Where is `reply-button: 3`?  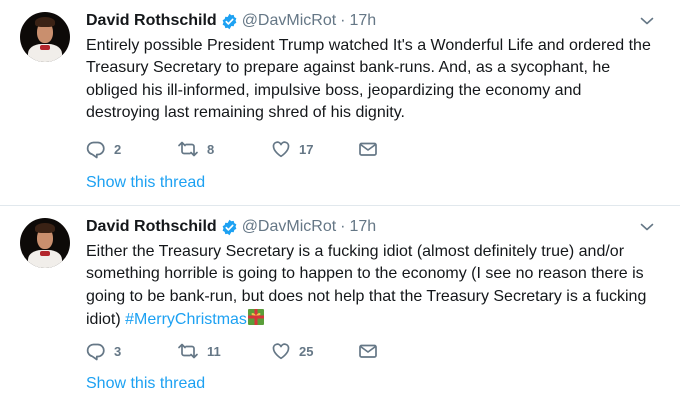 reply-button: 3 is located at coordinates (103, 351).